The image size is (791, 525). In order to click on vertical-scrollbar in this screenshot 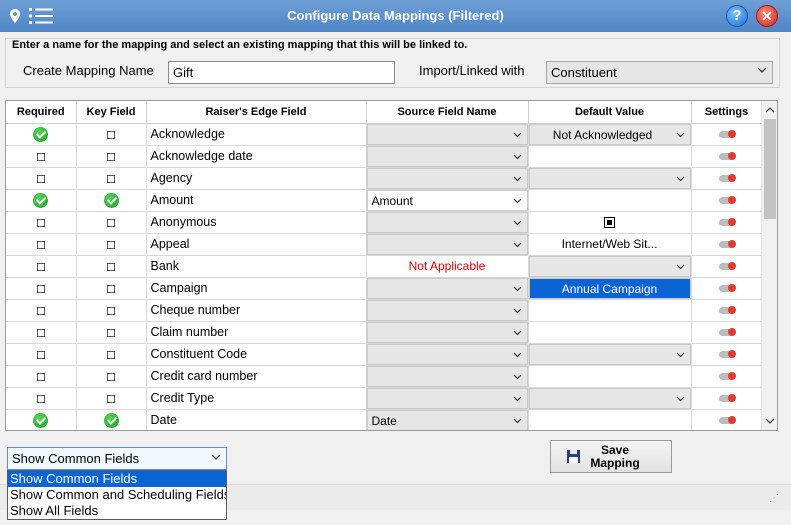, I will do `click(769, 265)`.